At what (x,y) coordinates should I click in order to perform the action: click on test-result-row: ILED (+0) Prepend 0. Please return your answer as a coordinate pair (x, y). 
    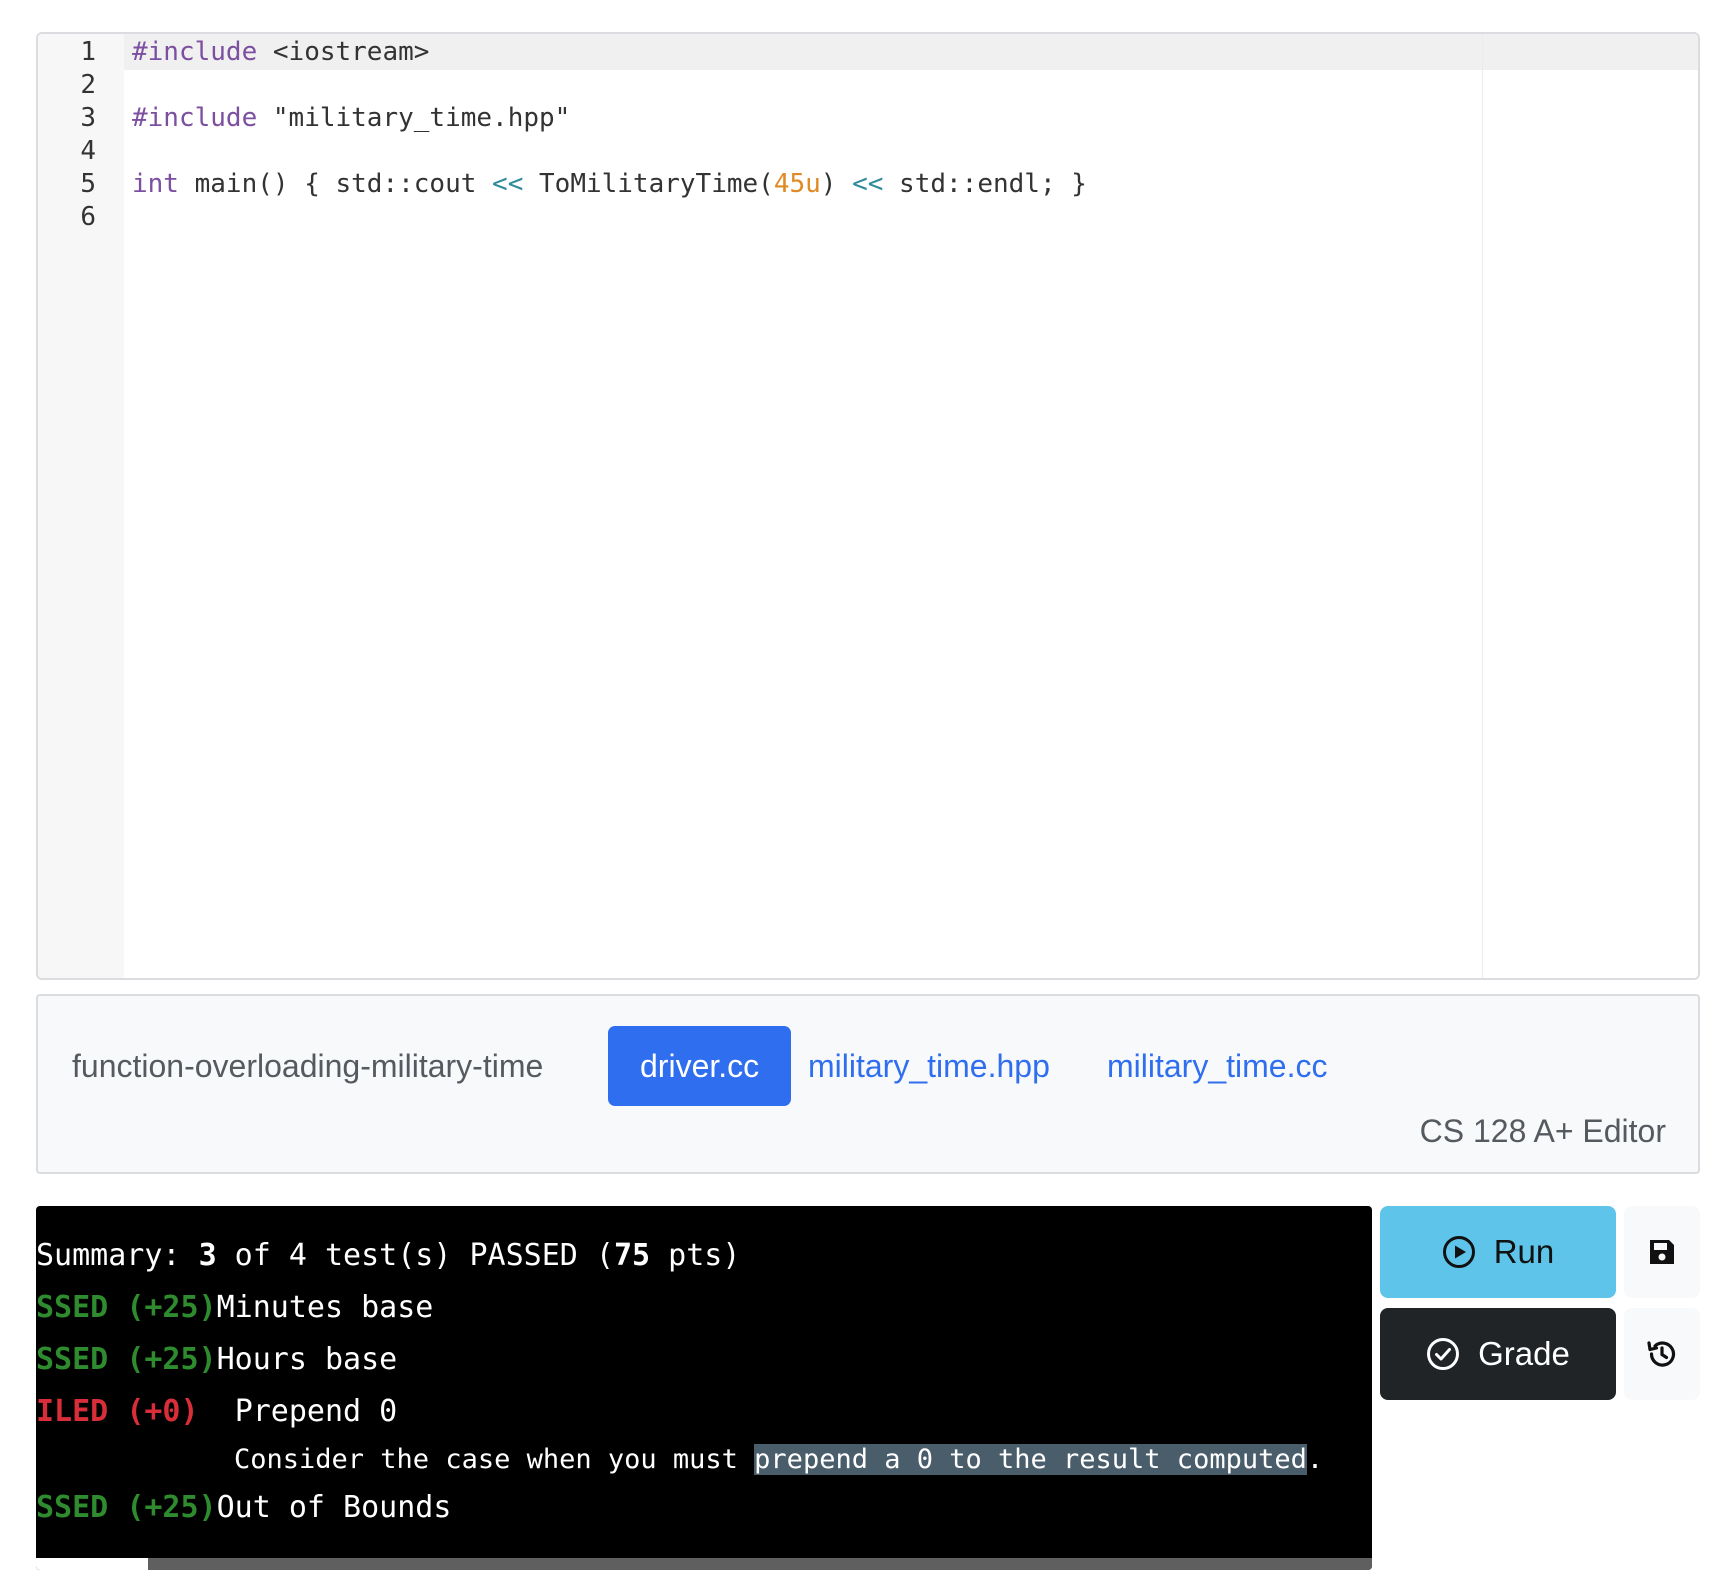
    Looking at the image, I should click on (216, 1412).